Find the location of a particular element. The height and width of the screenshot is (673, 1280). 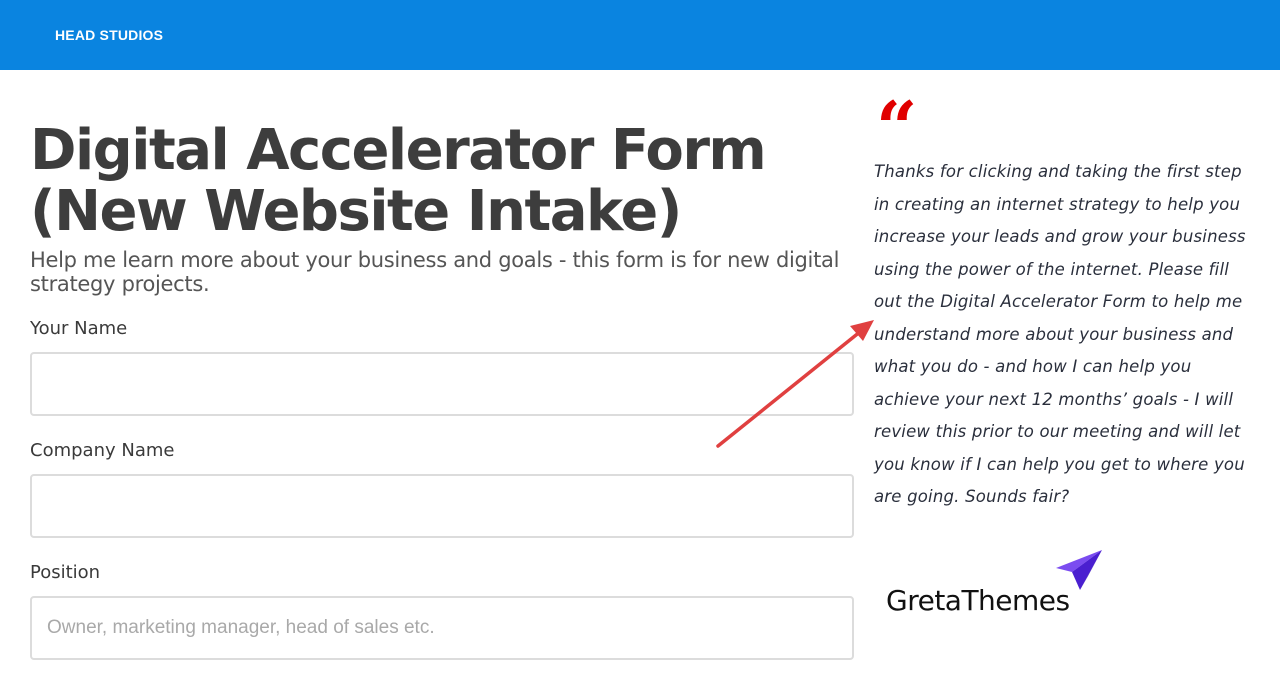

gretathemes-logo: GretaThemes is located at coordinates (999, 583).